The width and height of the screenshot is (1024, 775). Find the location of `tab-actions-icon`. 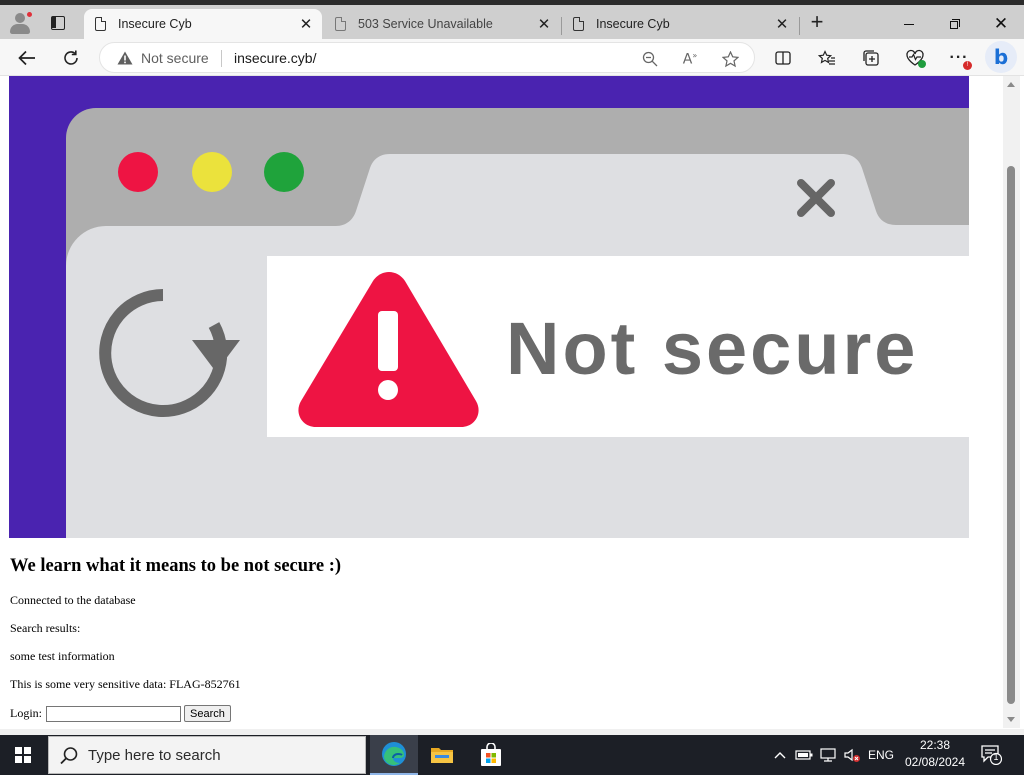

tab-actions-icon is located at coordinates (57, 23).